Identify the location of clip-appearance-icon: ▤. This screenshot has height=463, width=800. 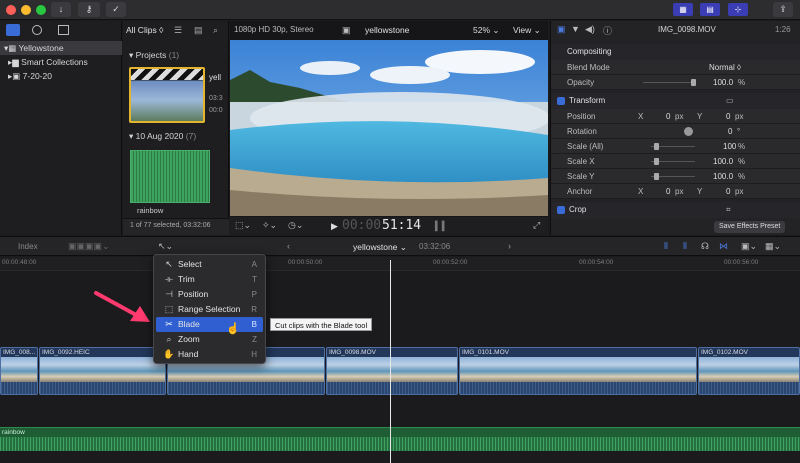
(198, 30).